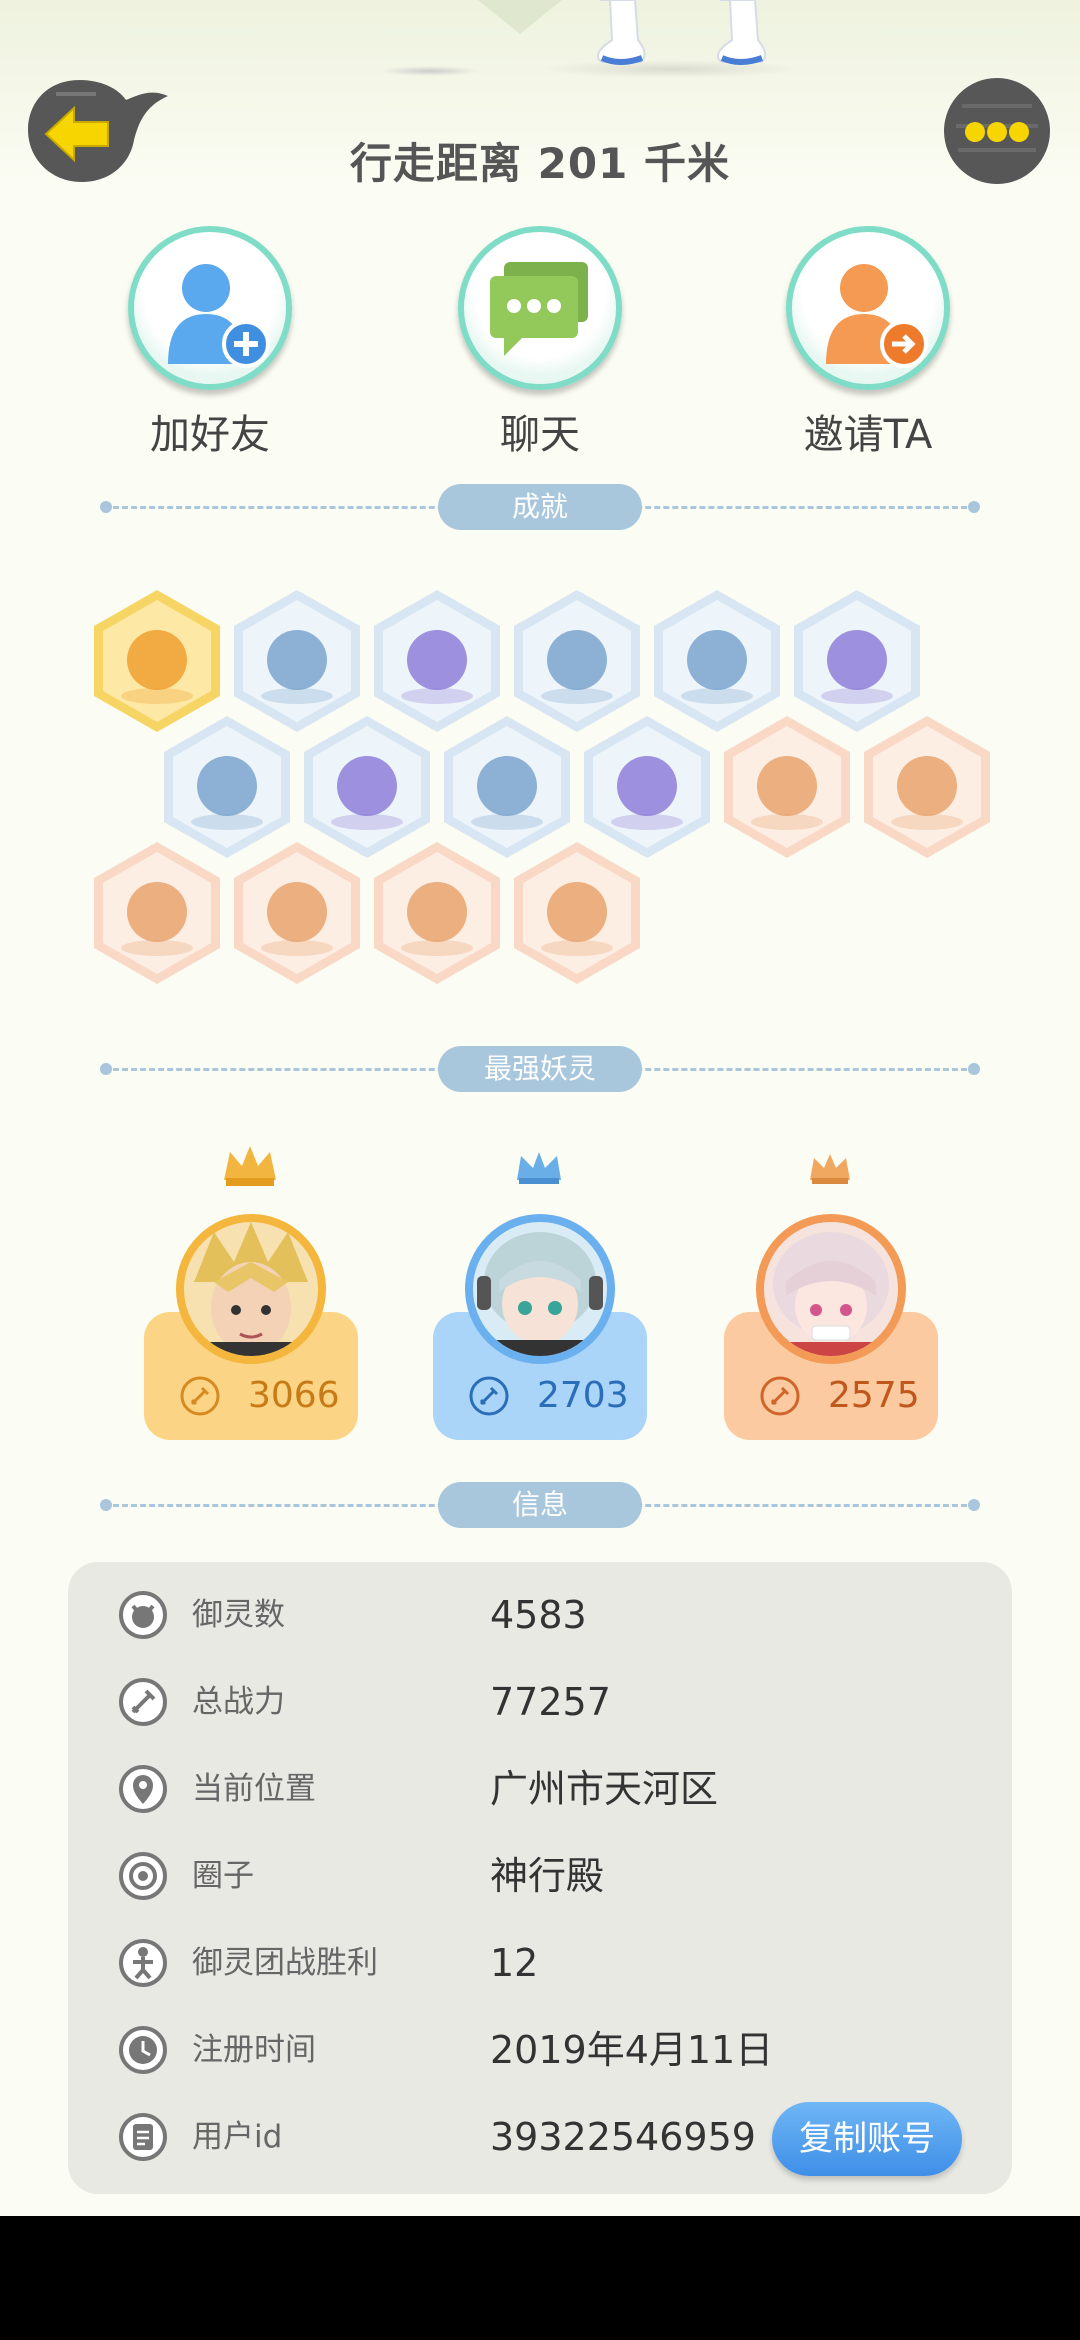  I want to click on navigation-bar, so click(540, 2278).